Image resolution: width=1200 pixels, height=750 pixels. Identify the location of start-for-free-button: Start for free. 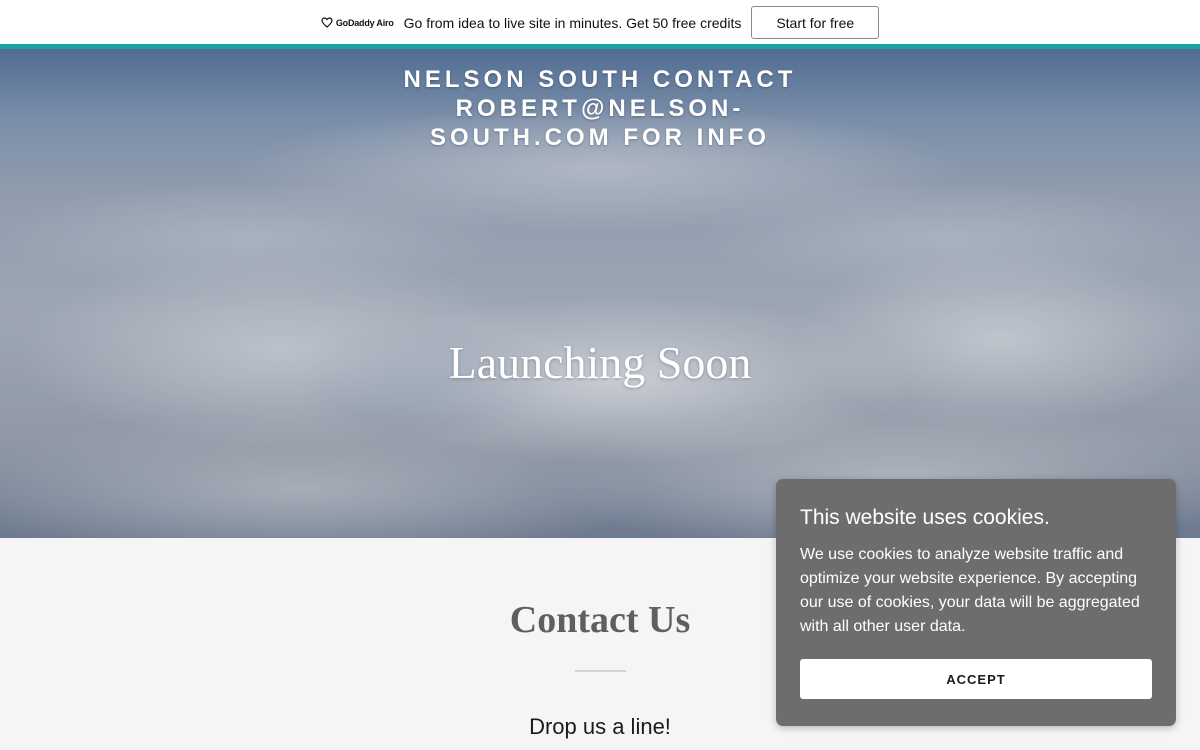
(815, 22).